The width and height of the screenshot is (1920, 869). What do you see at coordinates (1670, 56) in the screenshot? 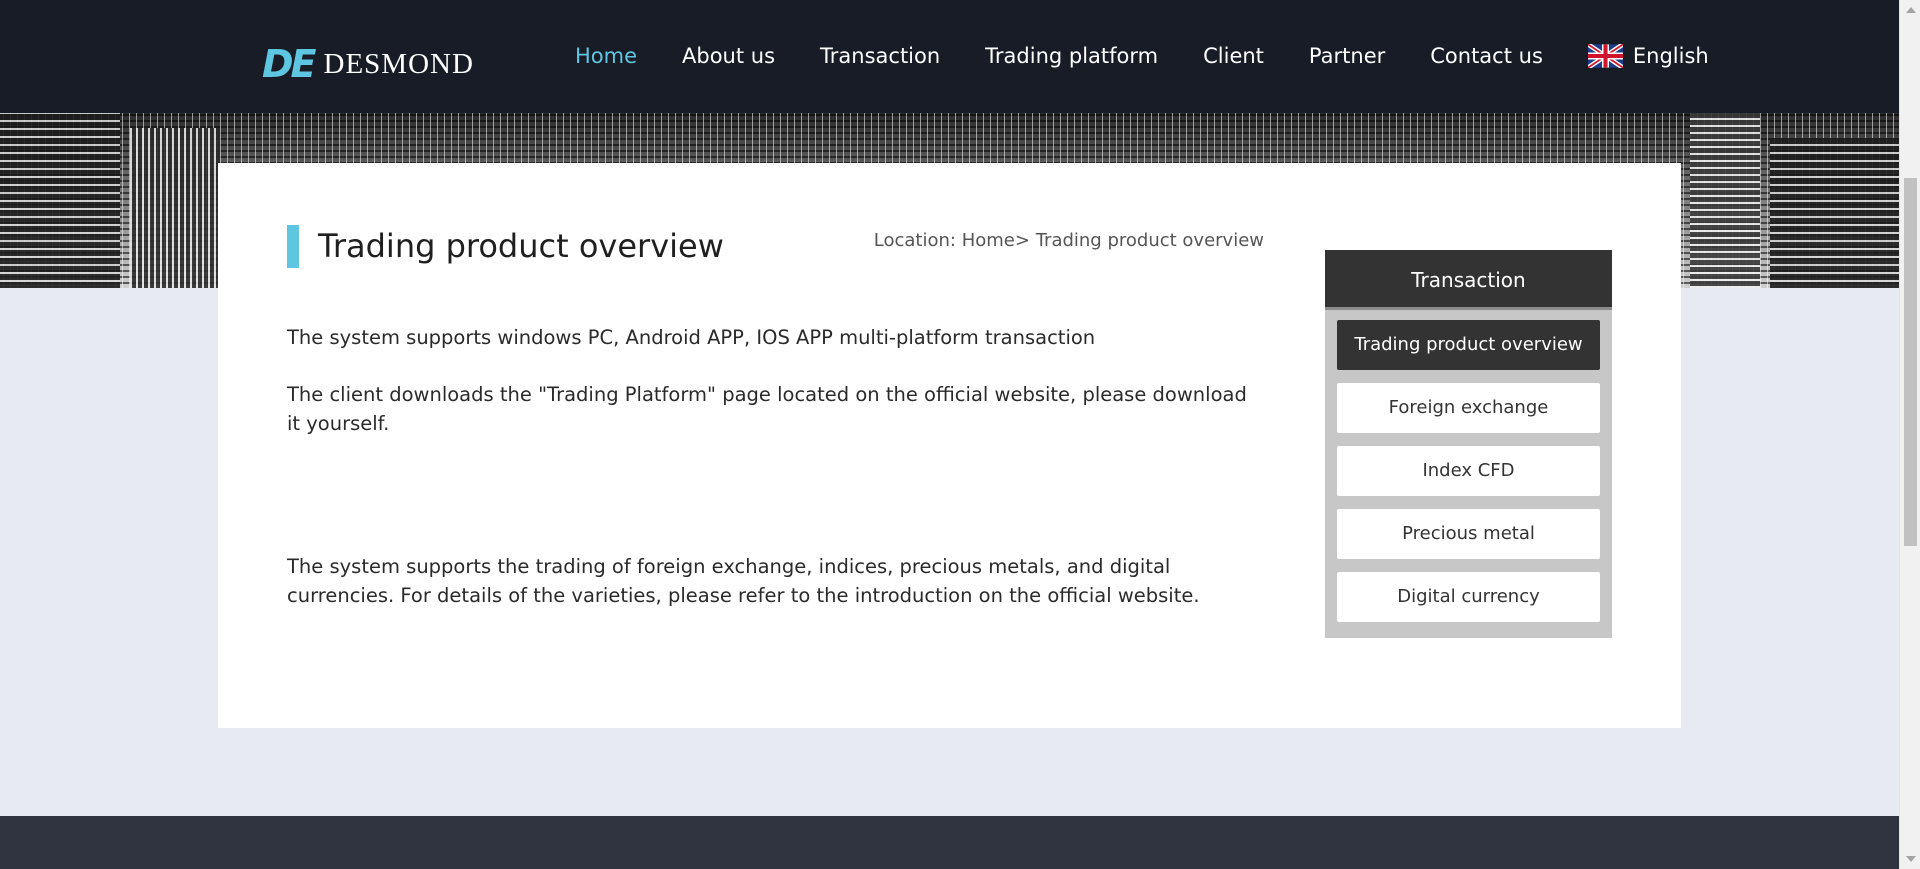
I see `language-label: English` at bounding box center [1670, 56].